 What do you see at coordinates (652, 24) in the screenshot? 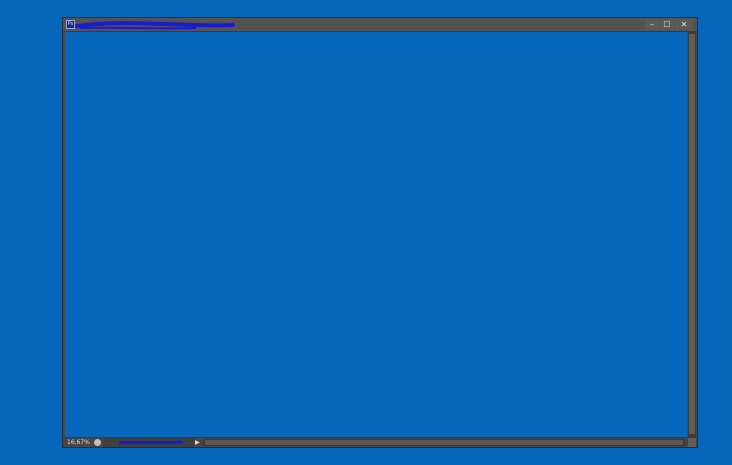
I see `minimize-icon: –` at bounding box center [652, 24].